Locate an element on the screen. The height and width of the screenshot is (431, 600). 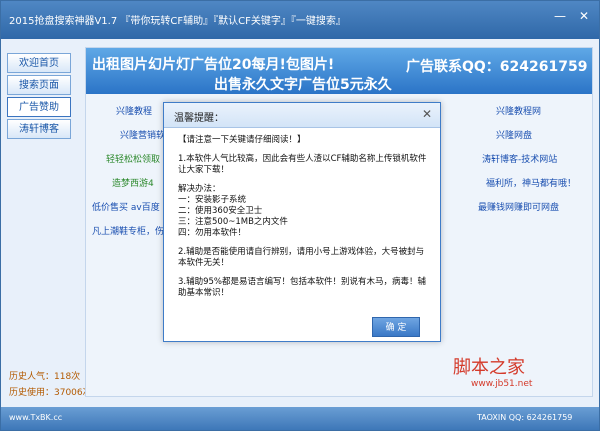
dialog-close-button: ✕ is located at coordinates (427, 114).